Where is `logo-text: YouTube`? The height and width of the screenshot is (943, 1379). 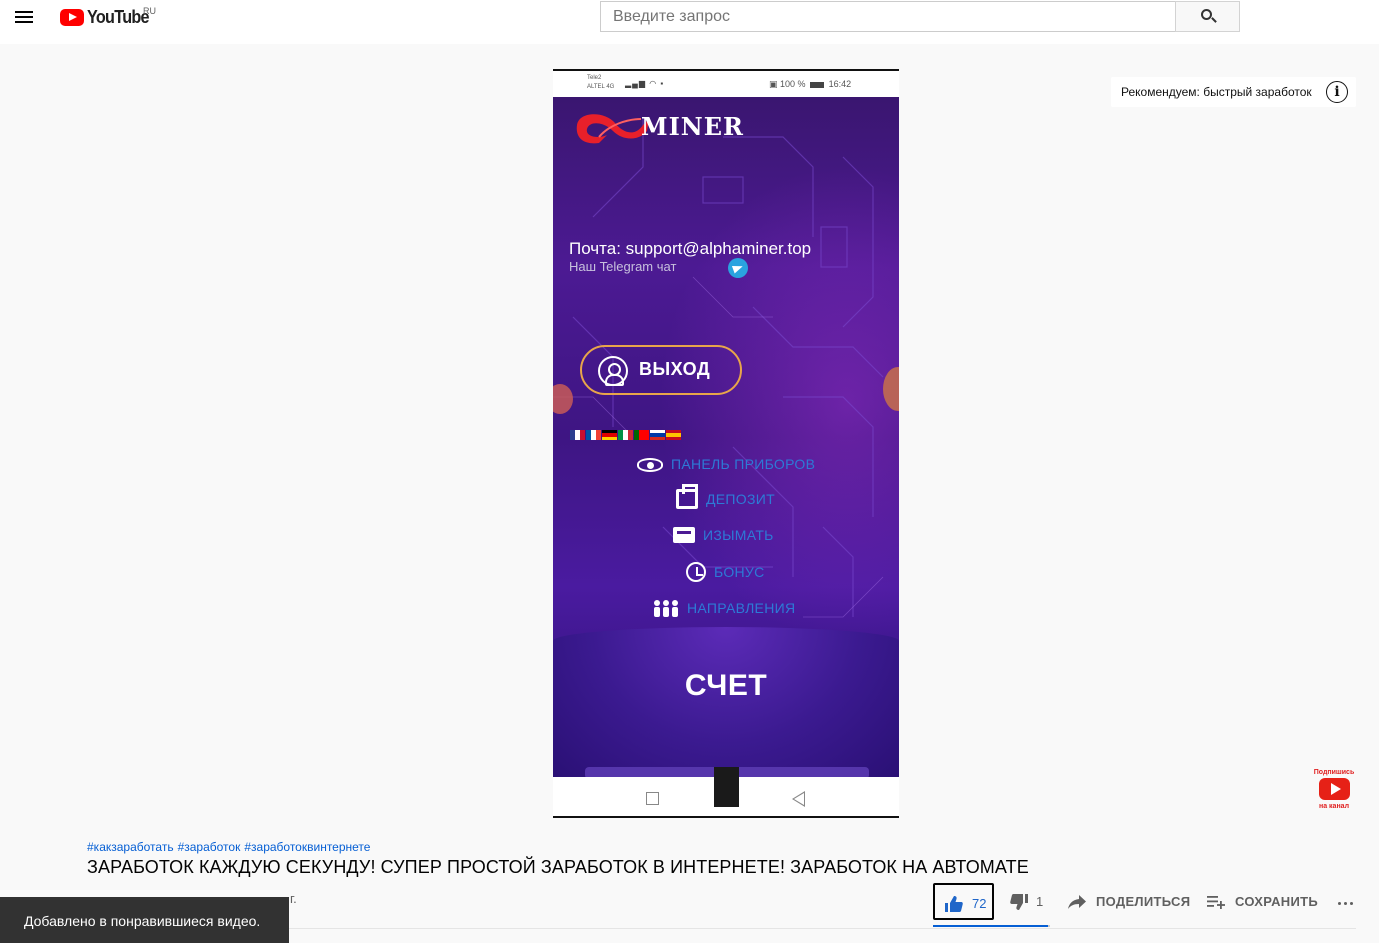 logo-text: YouTube is located at coordinates (118, 16).